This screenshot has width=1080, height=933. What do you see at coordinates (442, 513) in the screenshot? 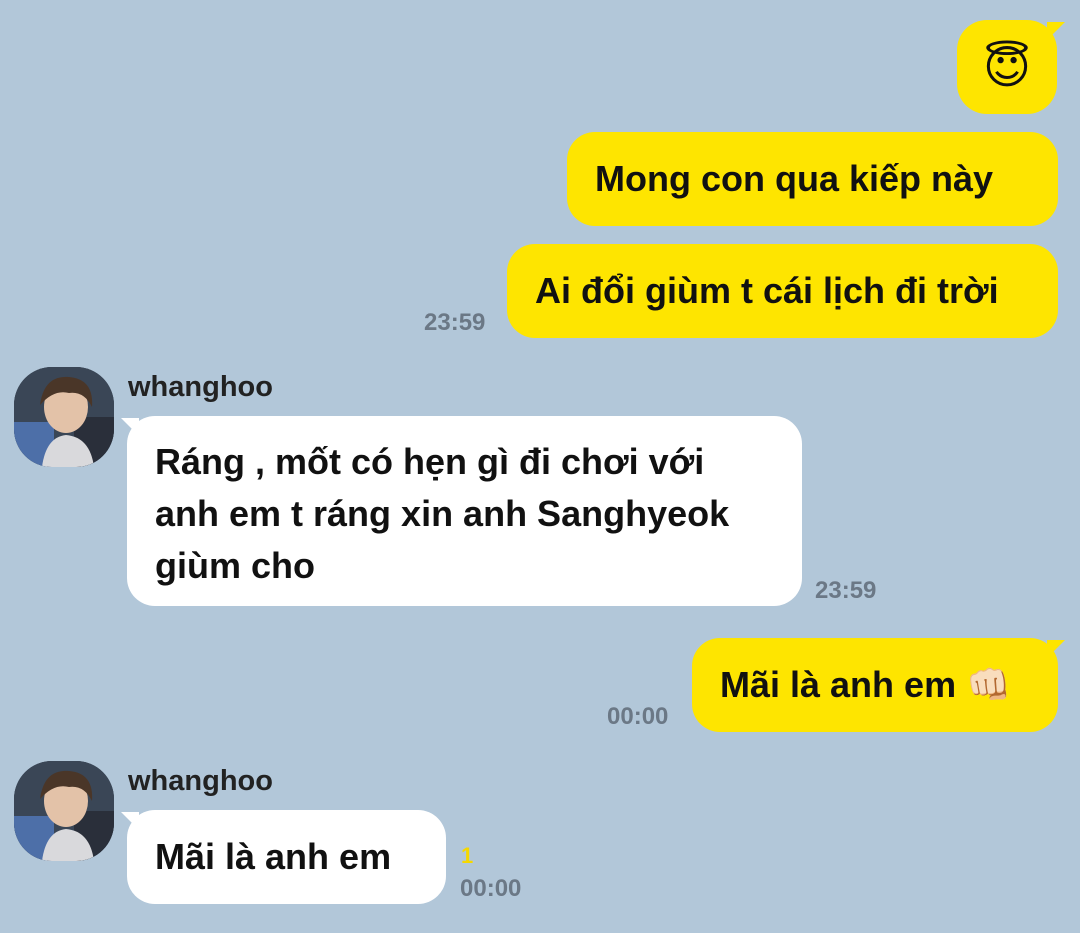
I see `message-text-line: anh em t ráng xin anh Sanghyeok` at bounding box center [442, 513].